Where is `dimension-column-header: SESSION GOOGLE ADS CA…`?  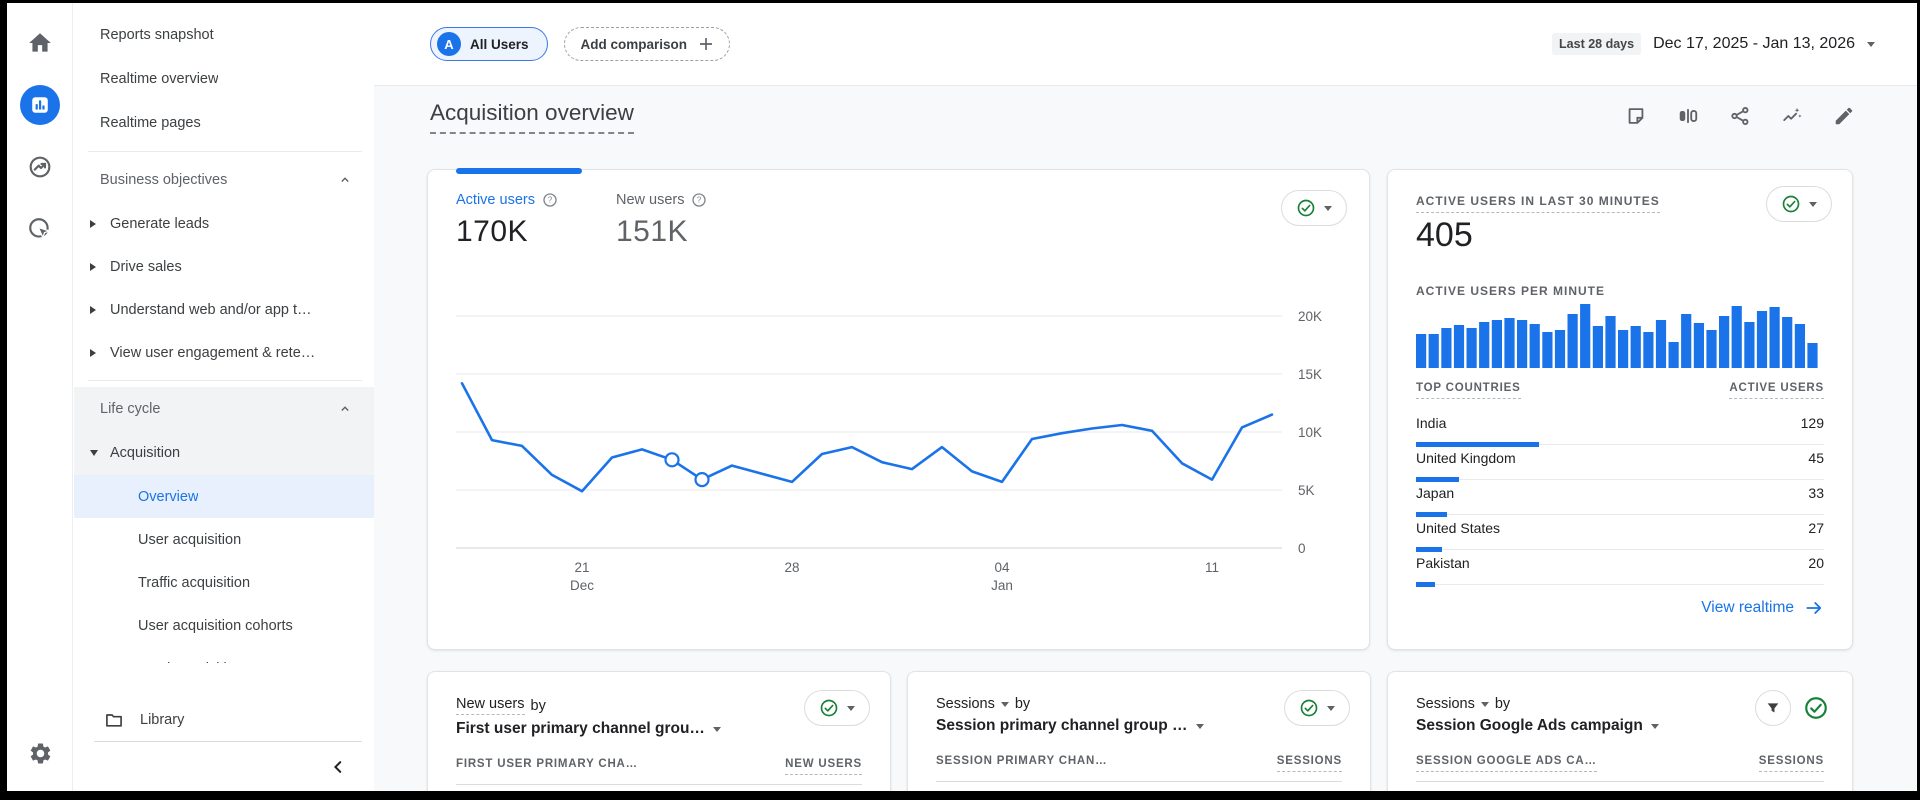
dimension-column-header: SESSION GOOGLE ADS CA… is located at coordinates (1506, 763).